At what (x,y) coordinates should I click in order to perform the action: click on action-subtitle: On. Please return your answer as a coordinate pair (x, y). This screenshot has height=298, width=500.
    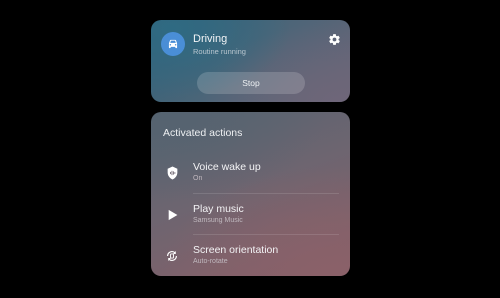
    Looking at the image, I should click on (198, 178).